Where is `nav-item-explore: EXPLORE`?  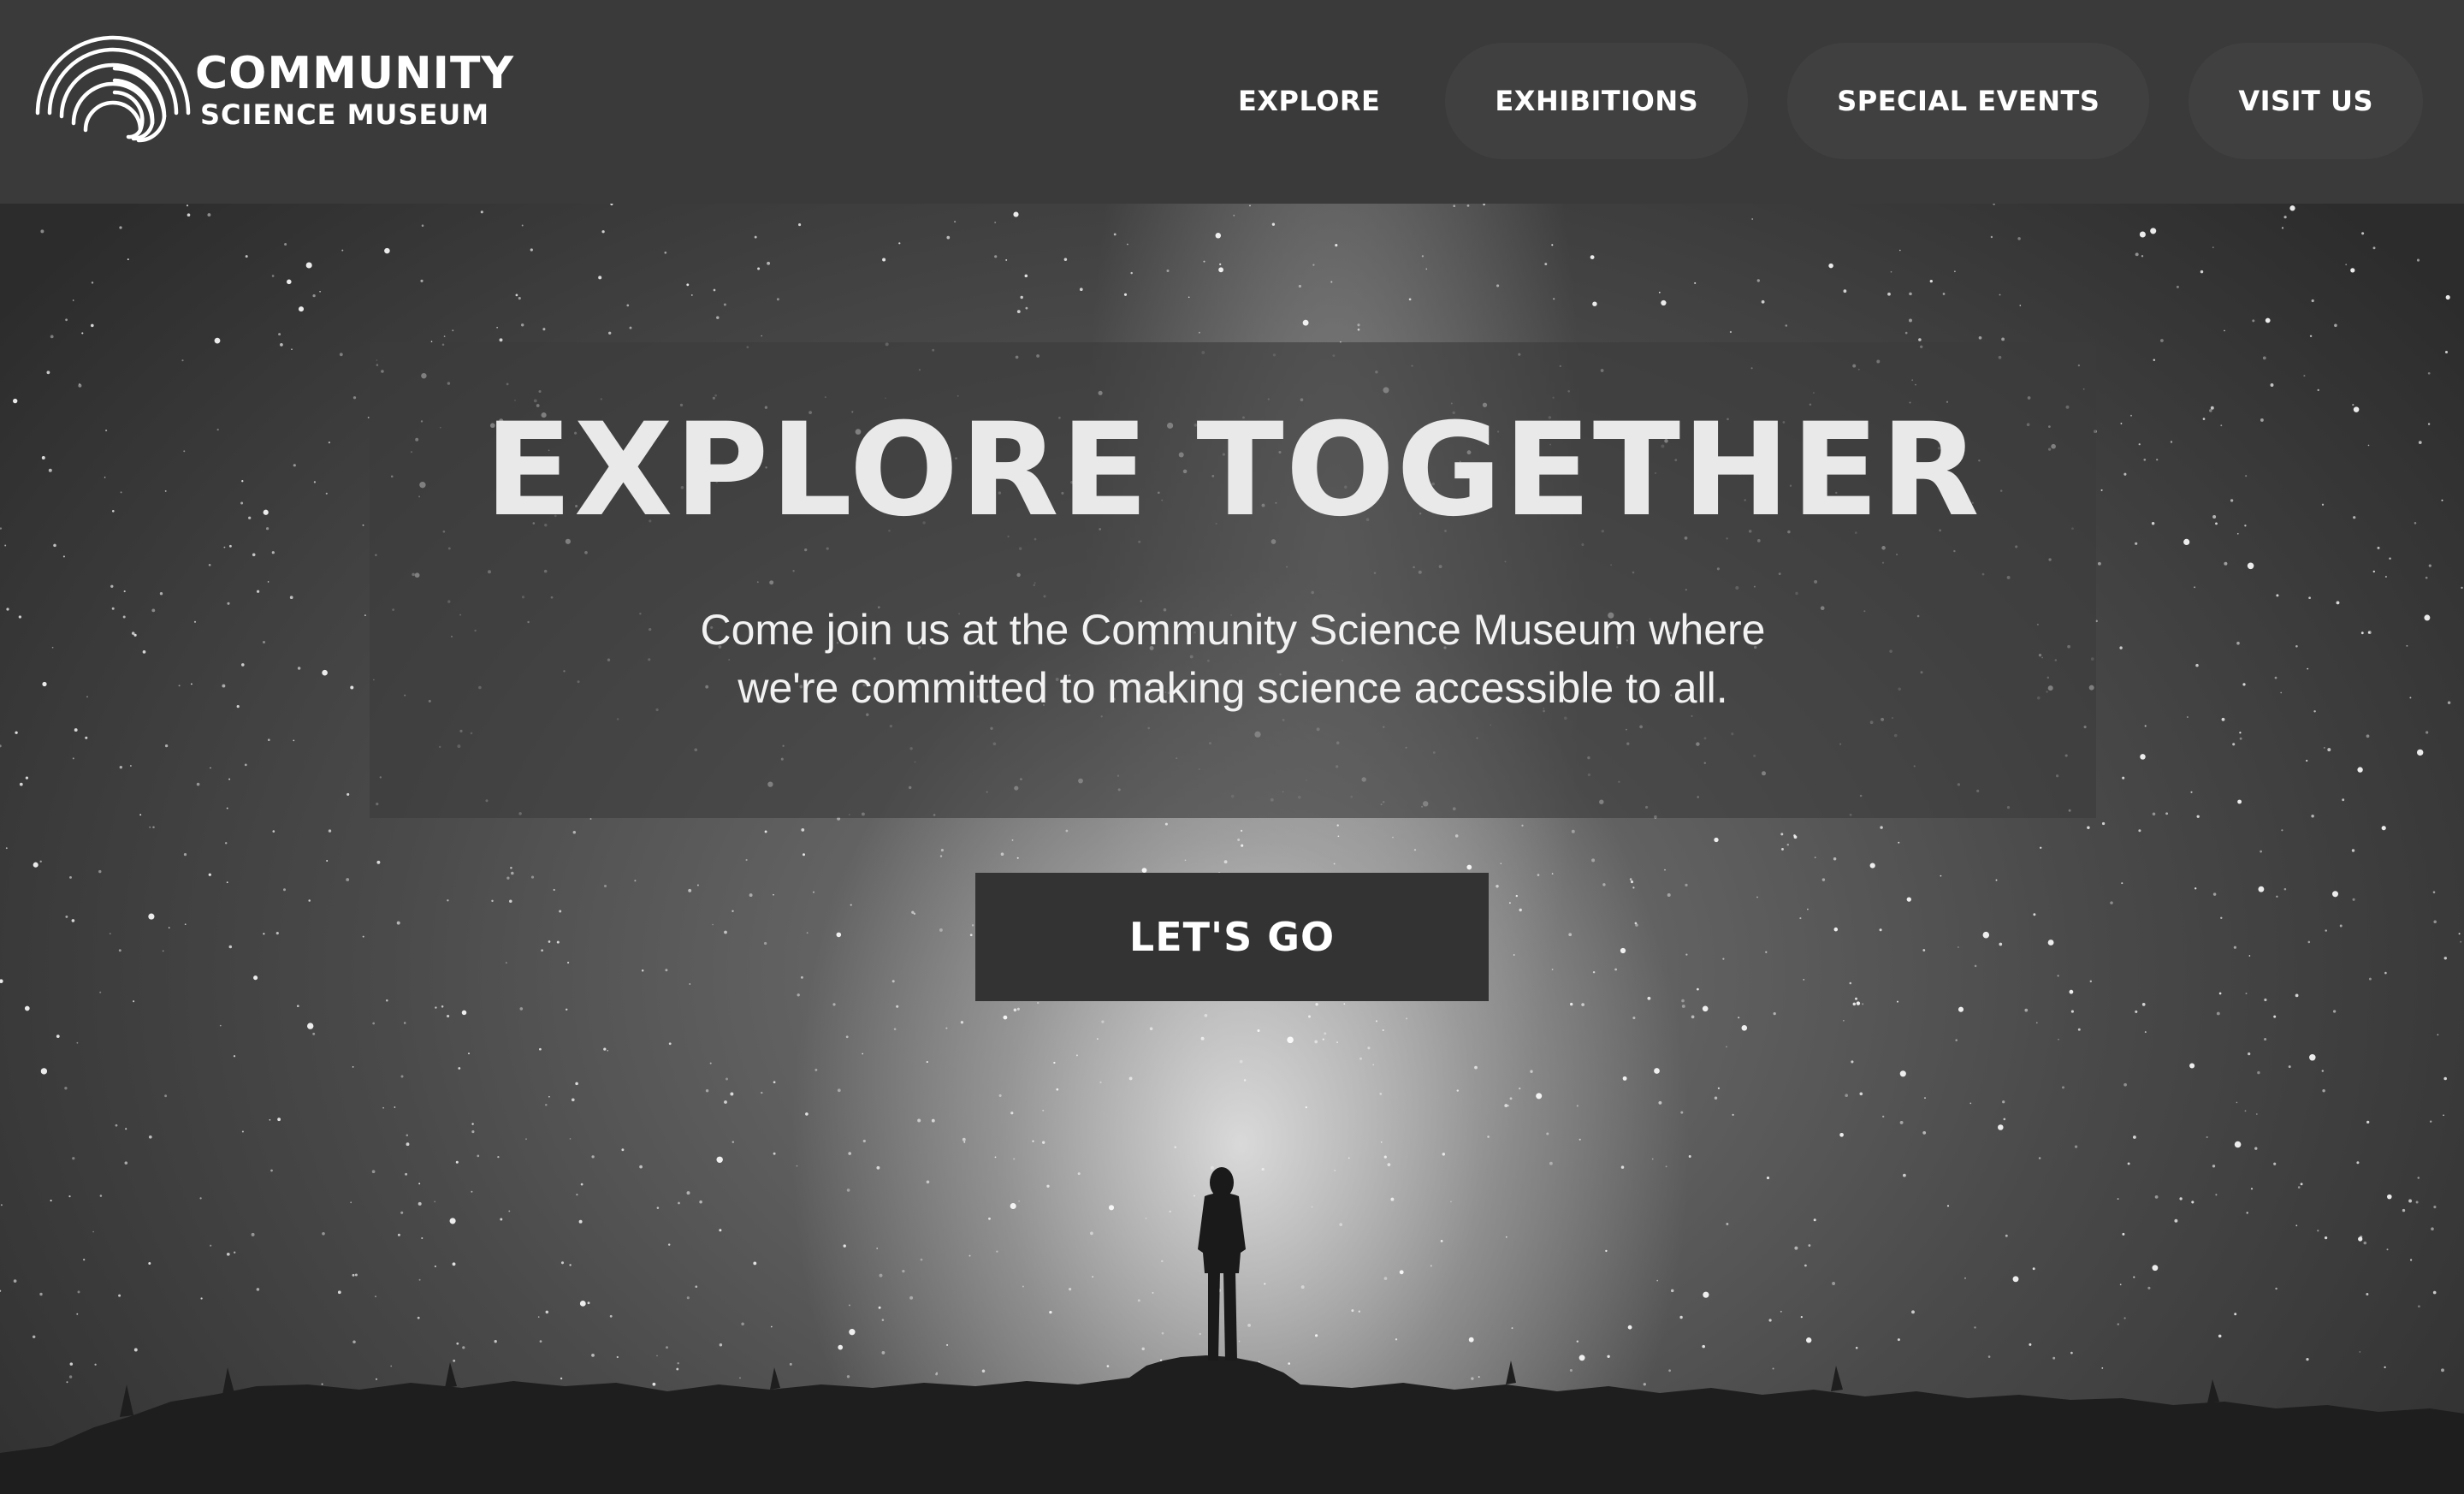 nav-item-explore: EXPLORE is located at coordinates (1309, 101).